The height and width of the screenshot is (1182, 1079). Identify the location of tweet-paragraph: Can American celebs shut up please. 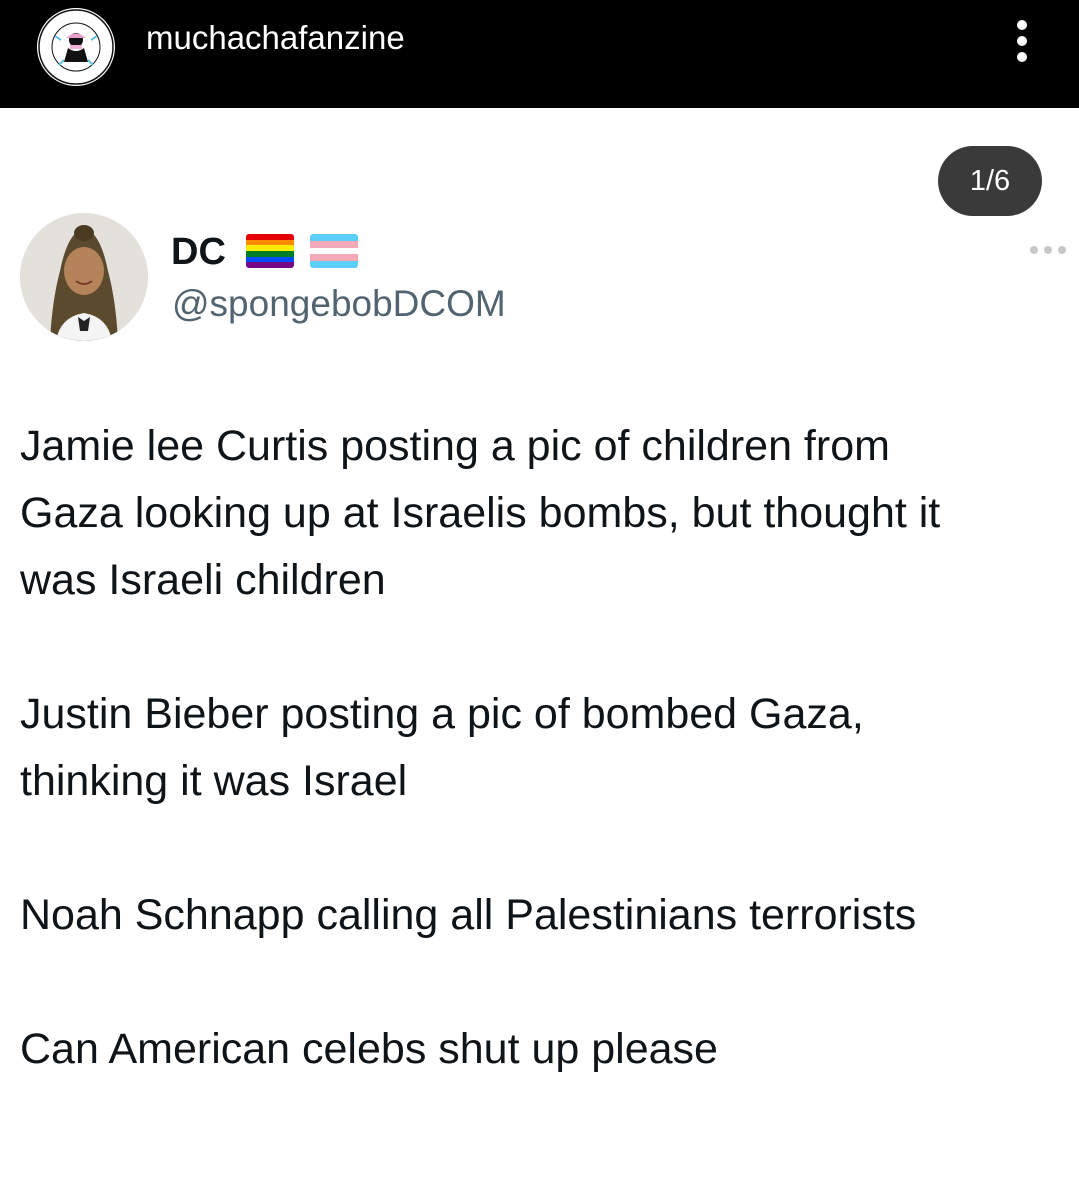
(369, 1049).